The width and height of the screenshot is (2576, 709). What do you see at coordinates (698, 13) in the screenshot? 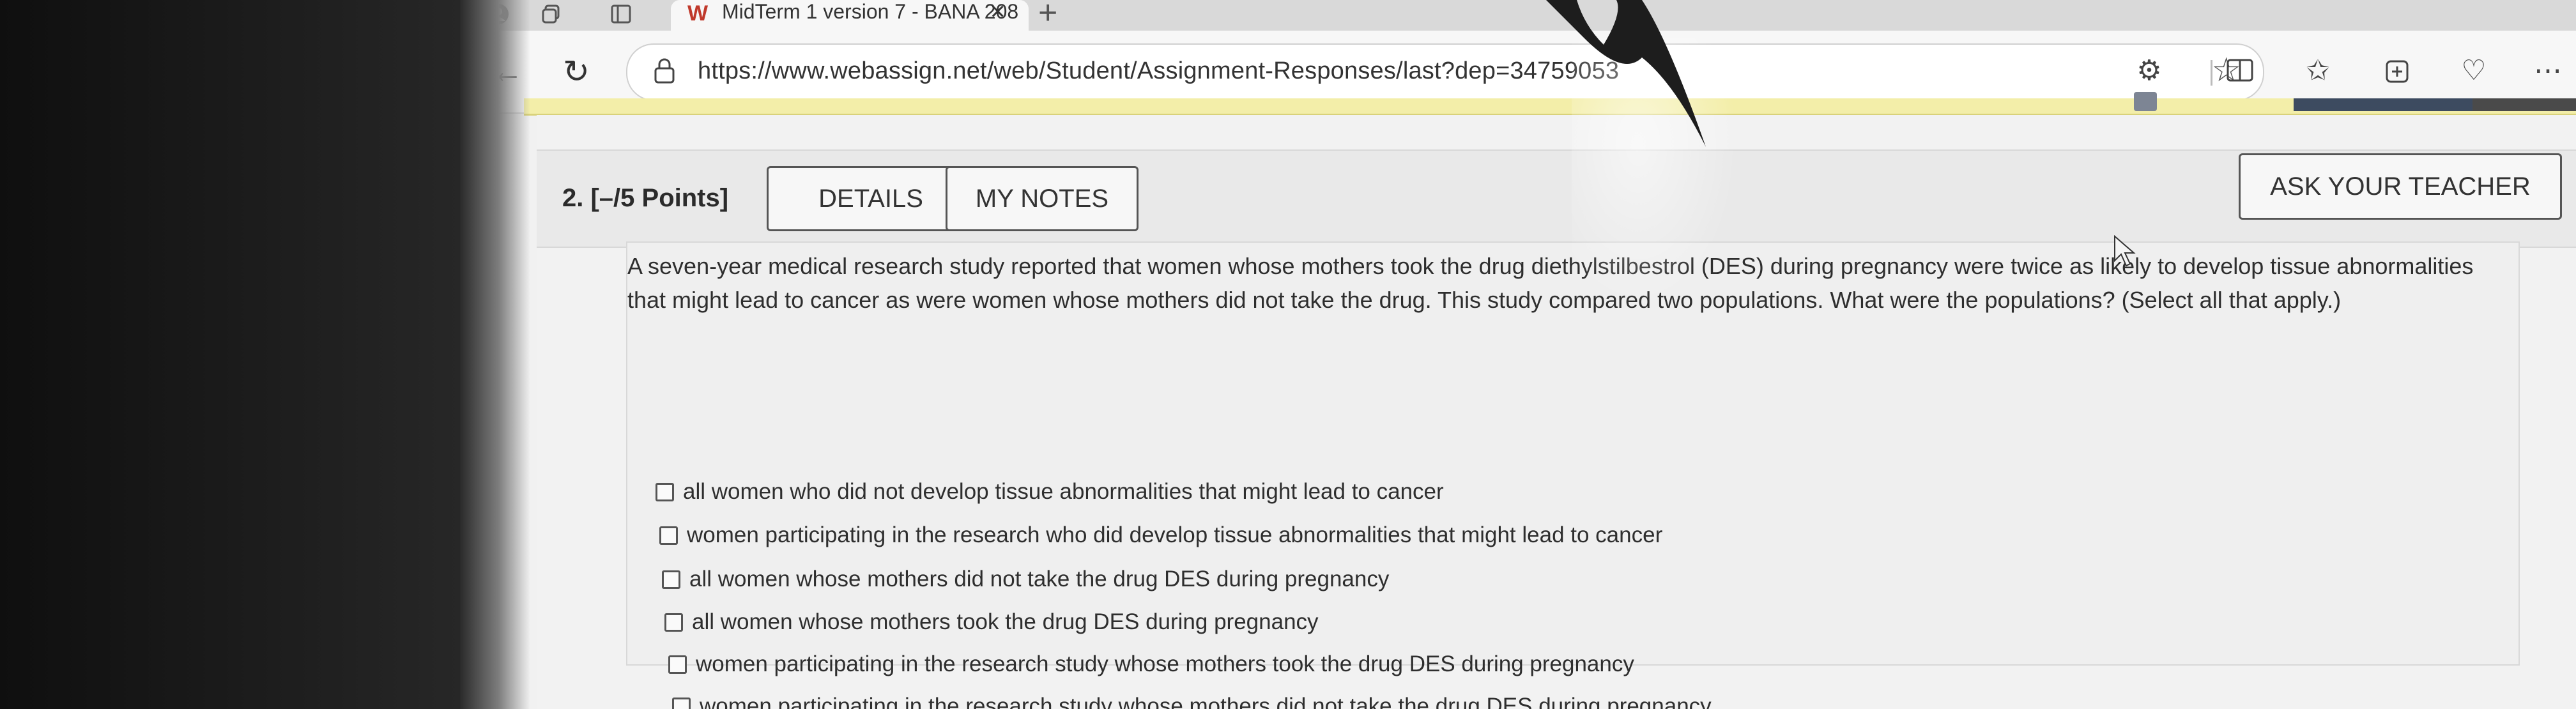
I see `webassign-favicon: W` at bounding box center [698, 13].